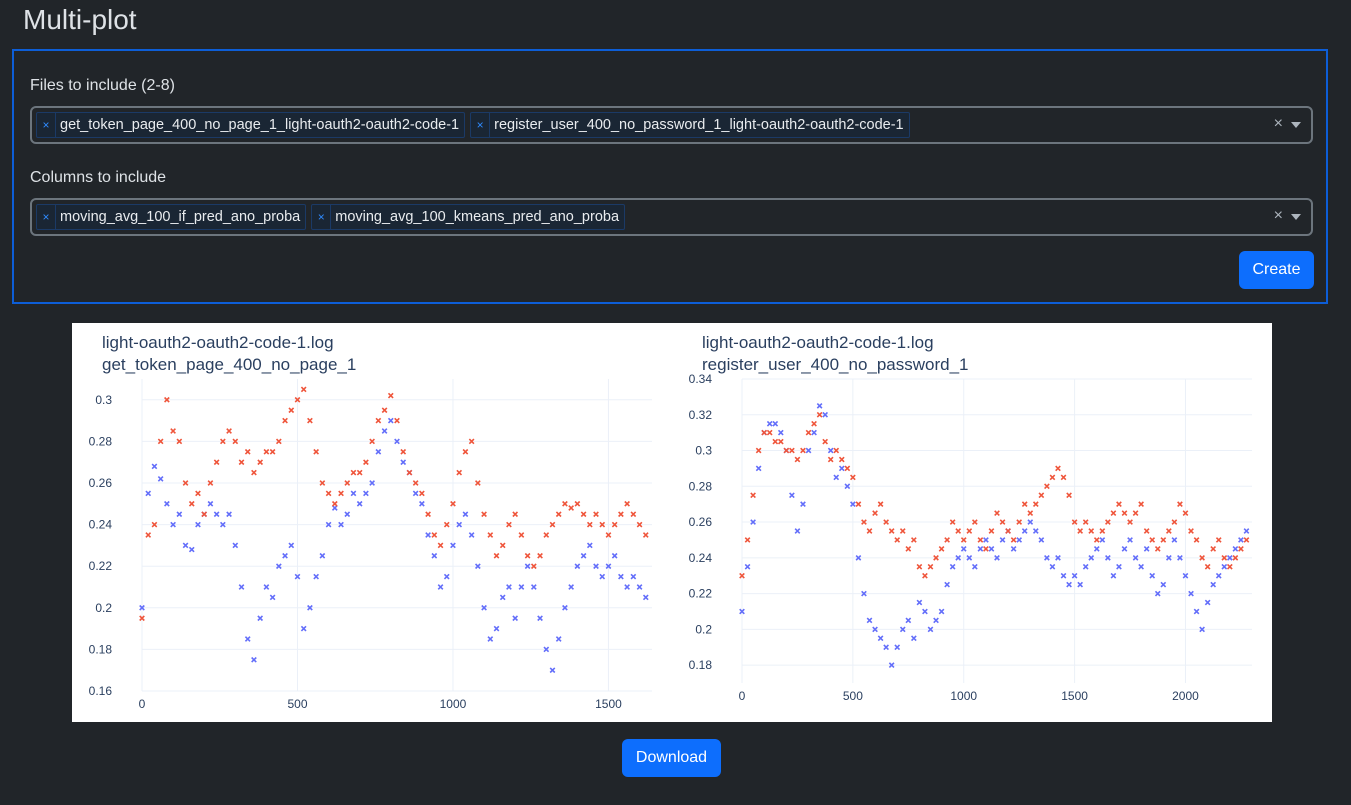 This screenshot has height=805, width=1351. I want to click on column-tag-label: moving_avg_100_kmeans_pred_ano_proba, so click(477, 217).